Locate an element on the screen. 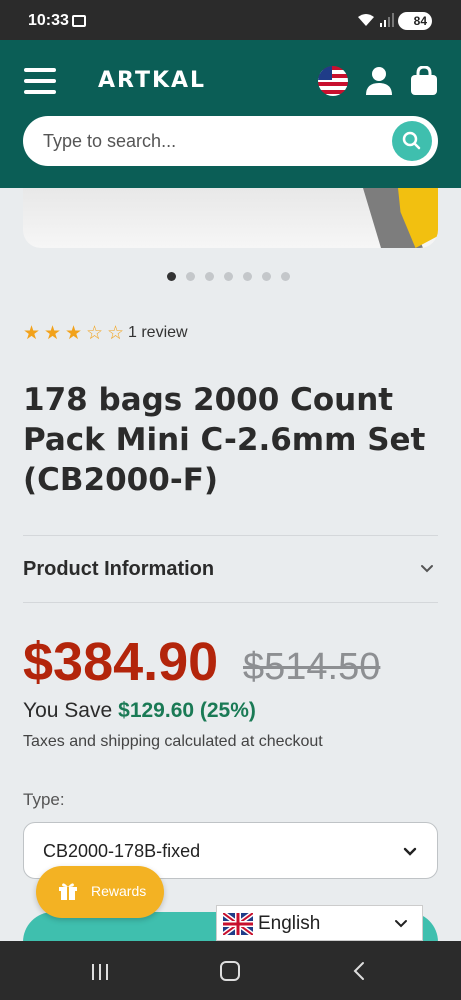  battery-indicator: 84 is located at coordinates (415, 21).